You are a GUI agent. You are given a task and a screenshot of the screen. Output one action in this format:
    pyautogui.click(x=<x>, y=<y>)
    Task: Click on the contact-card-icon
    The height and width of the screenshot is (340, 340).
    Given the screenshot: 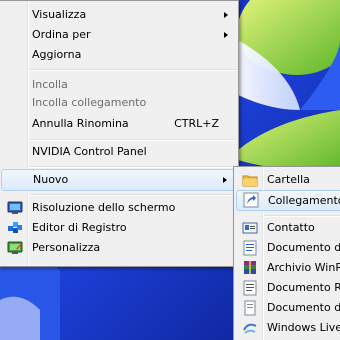 What is the action you would take?
    pyautogui.click(x=250, y=228)
    